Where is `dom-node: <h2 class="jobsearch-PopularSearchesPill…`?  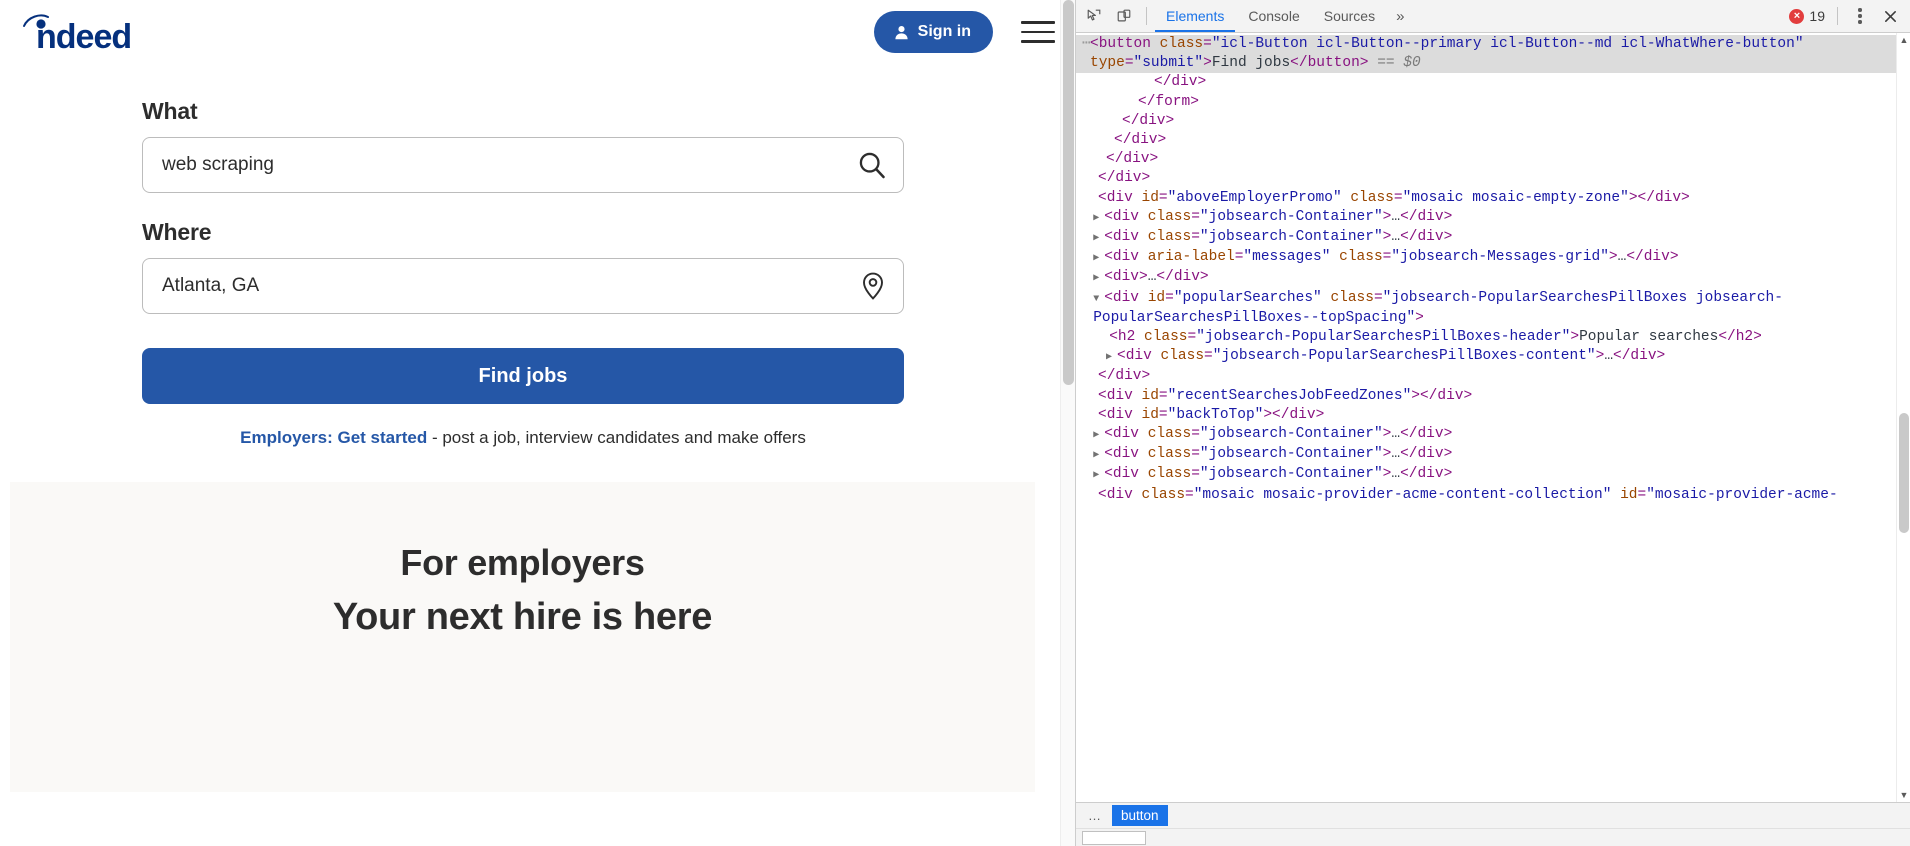 dom-node: <h2 class="jobsearch-PopularSearchesPill… is located at coordinates (1493, 337).